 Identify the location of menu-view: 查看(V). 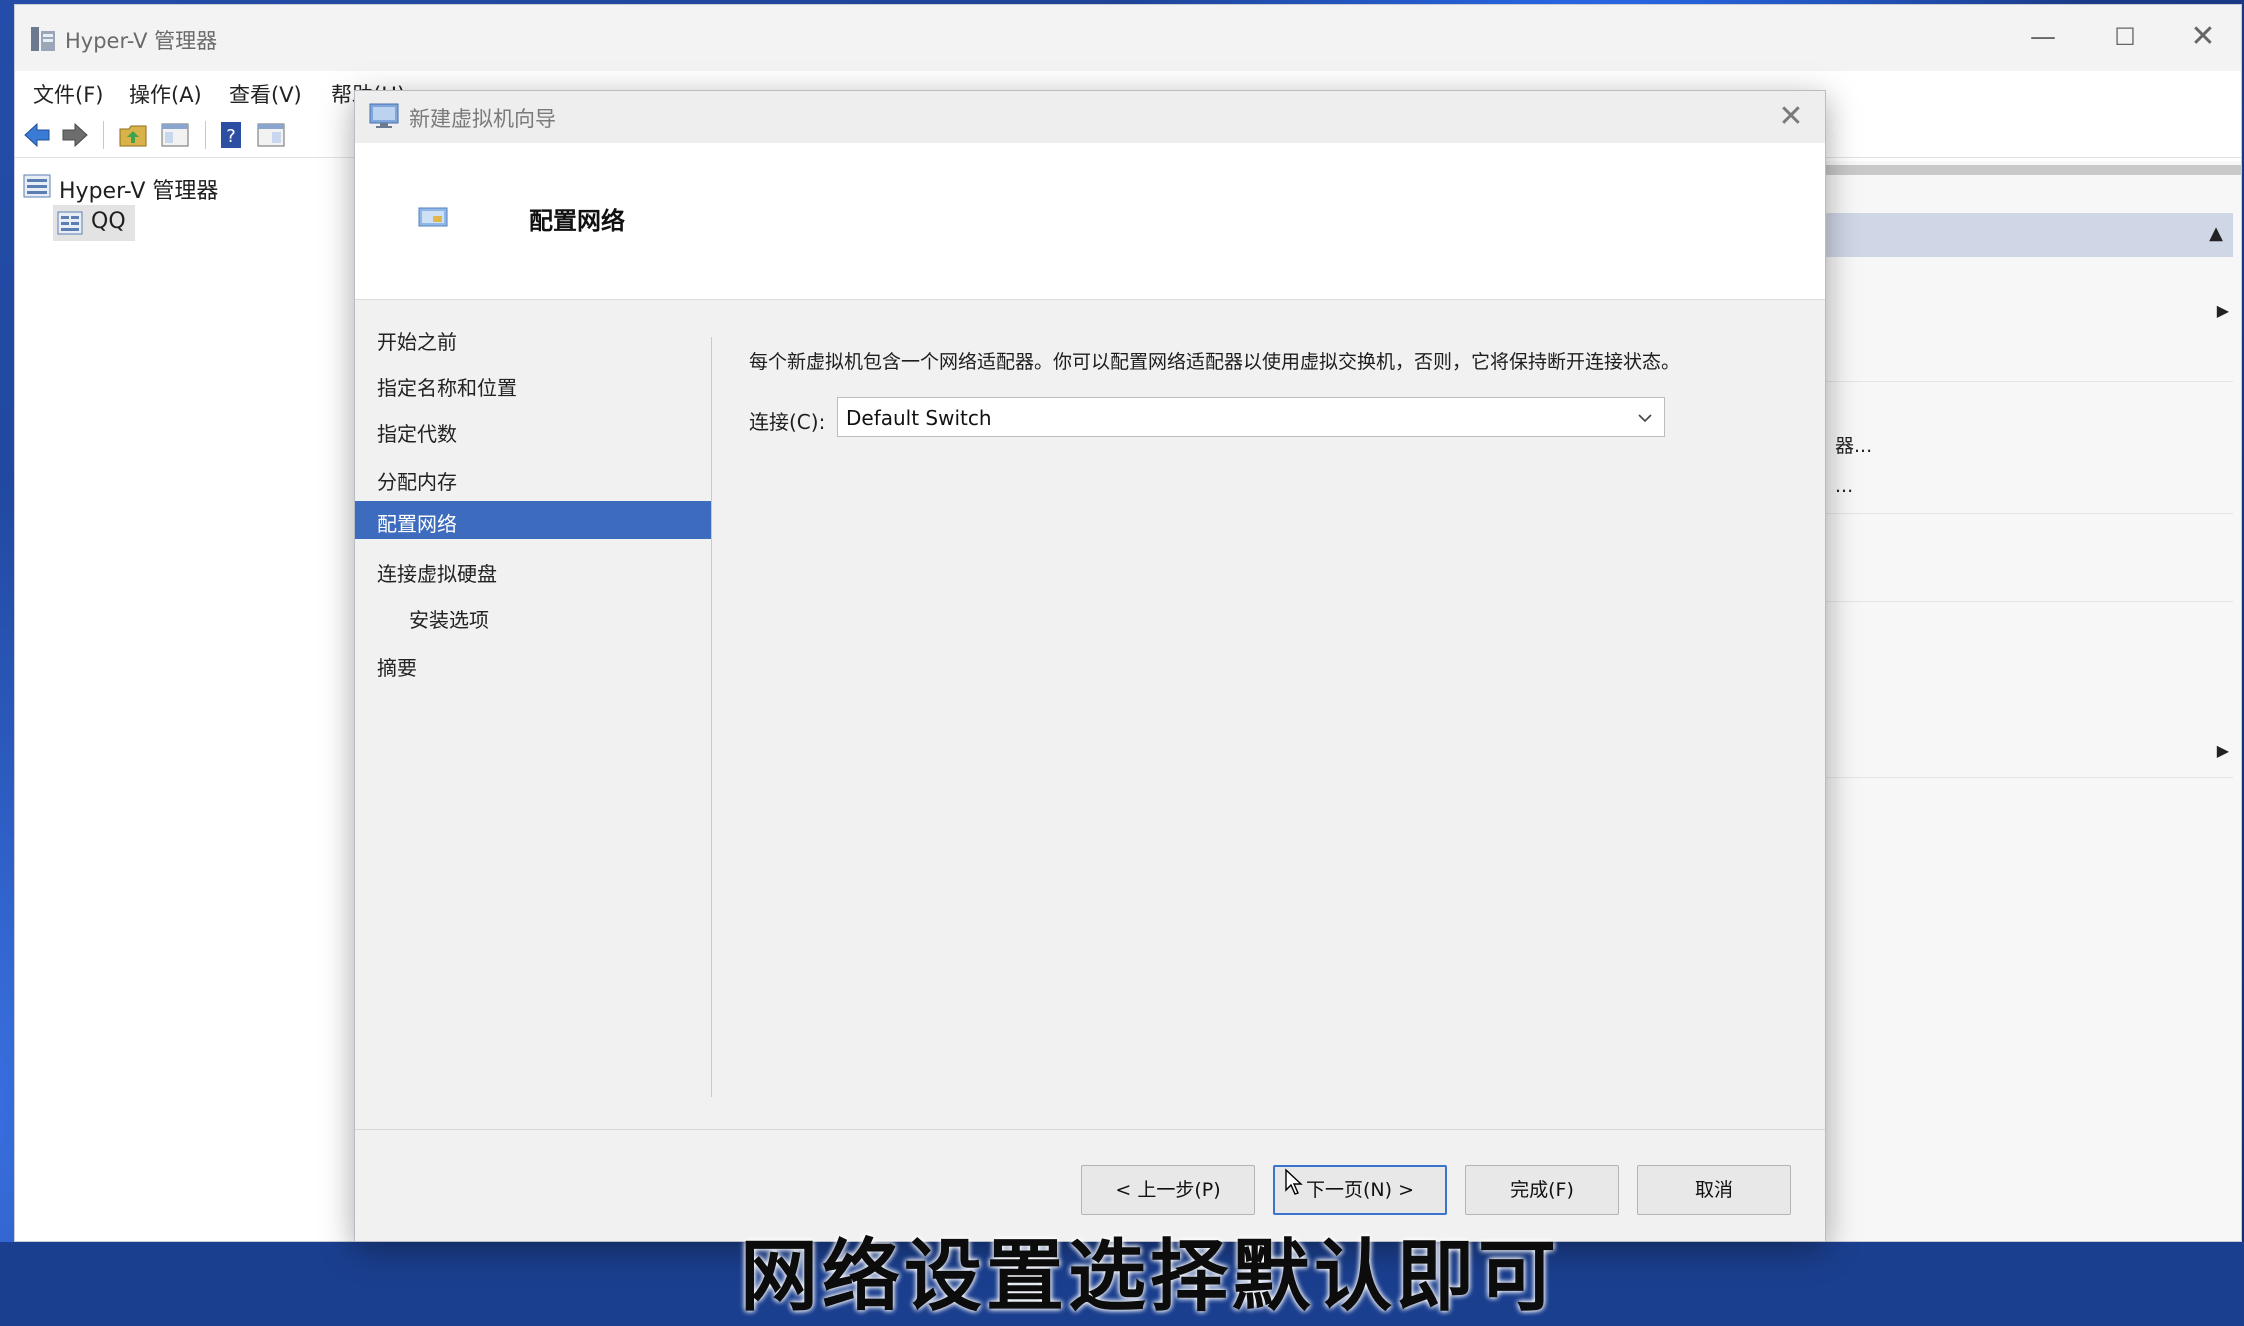
(265, 94).